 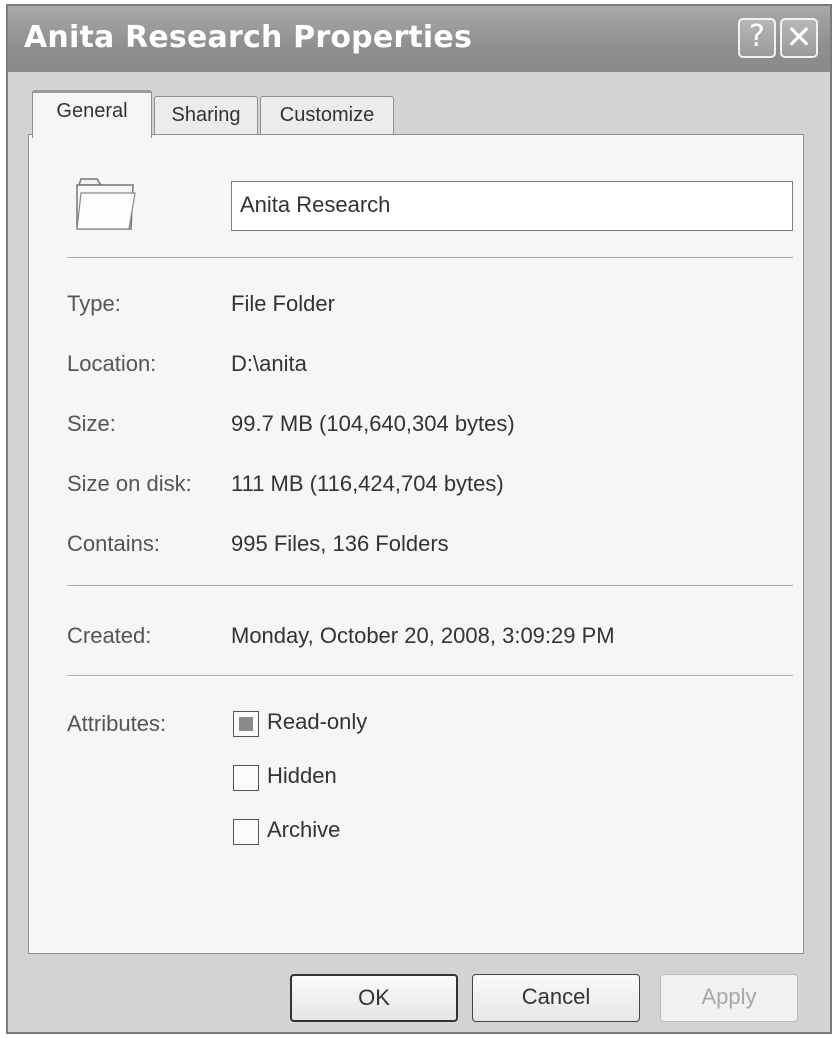 What do you see at coordinates (112, 363) in the screenshot?
I see `location-label: Location:` at bounding box center [112, 363].